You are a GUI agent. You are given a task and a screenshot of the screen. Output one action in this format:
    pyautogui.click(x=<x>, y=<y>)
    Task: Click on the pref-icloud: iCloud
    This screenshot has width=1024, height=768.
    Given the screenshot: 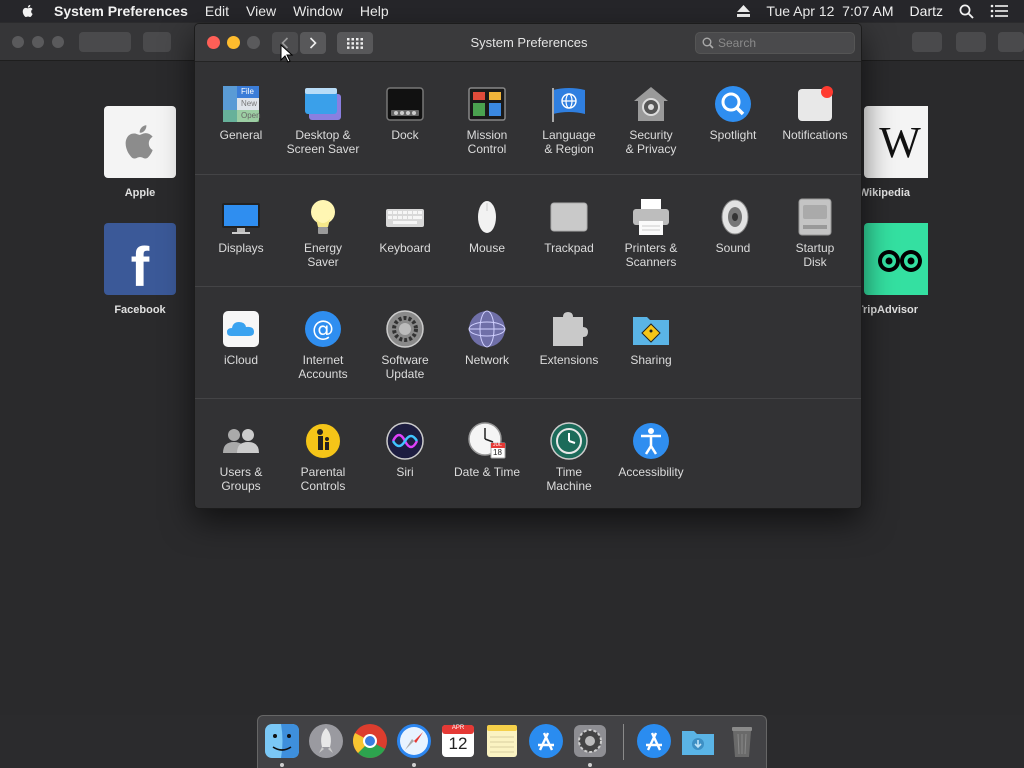 What is the action you would take?
    pyautogui.click(x=241, y=338)
    